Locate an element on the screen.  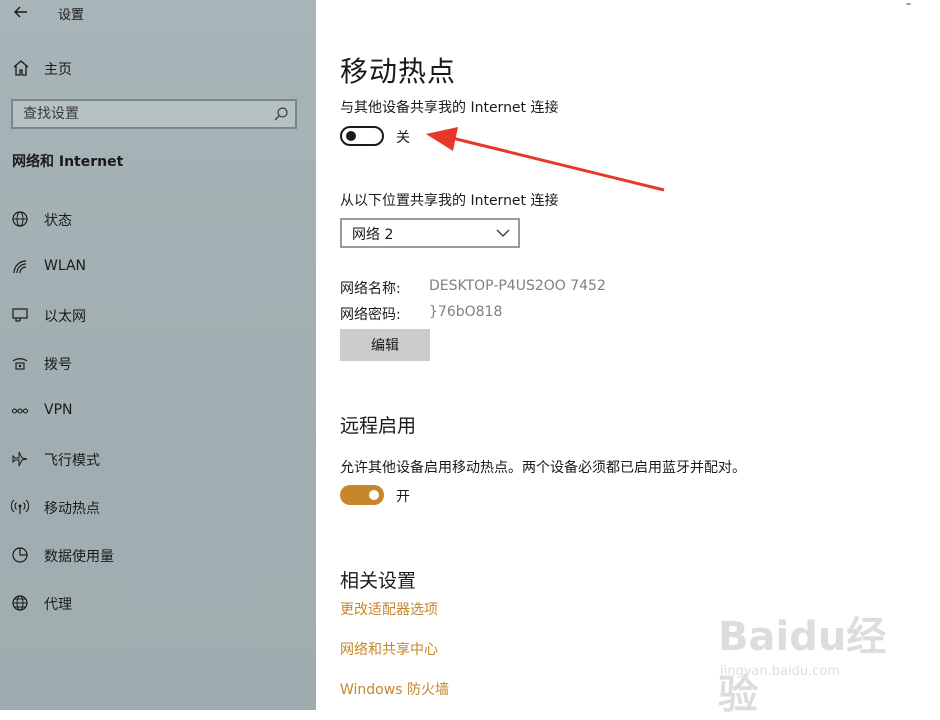
home-icon is located at coordinates (21, 68).